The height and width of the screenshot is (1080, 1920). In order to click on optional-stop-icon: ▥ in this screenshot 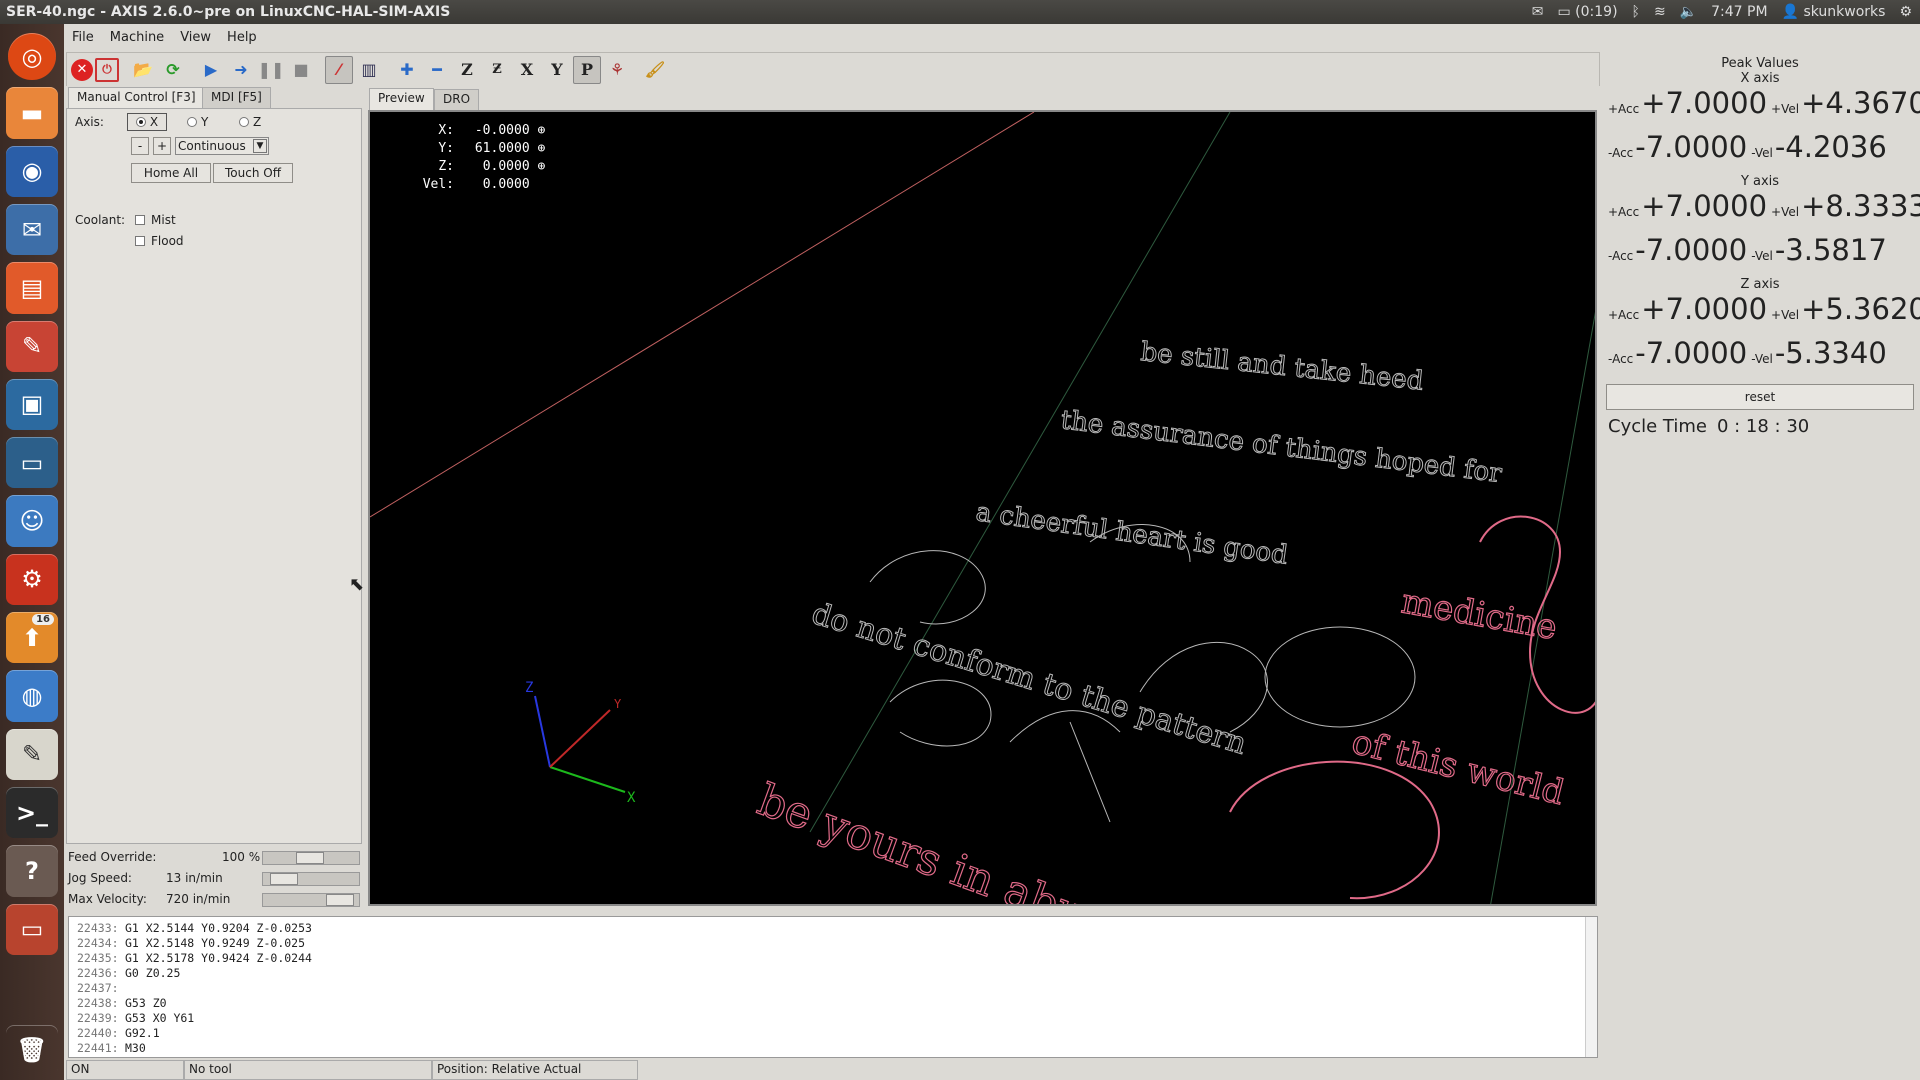, I will do `click(369, 70)`.